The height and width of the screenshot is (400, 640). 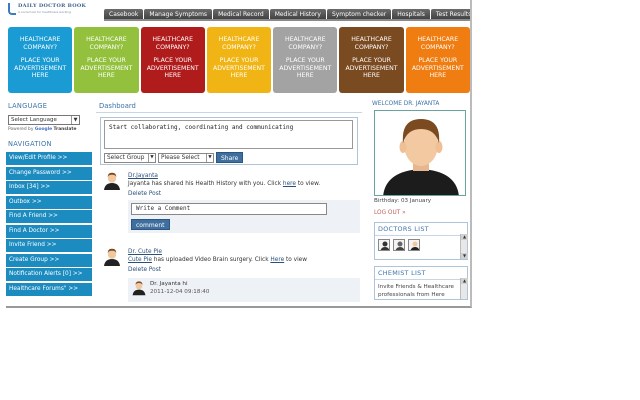 I want to click on reply-item: Dr. Jayanta hi 2011-12-04 09:18:40, so click(x=244, y=290).